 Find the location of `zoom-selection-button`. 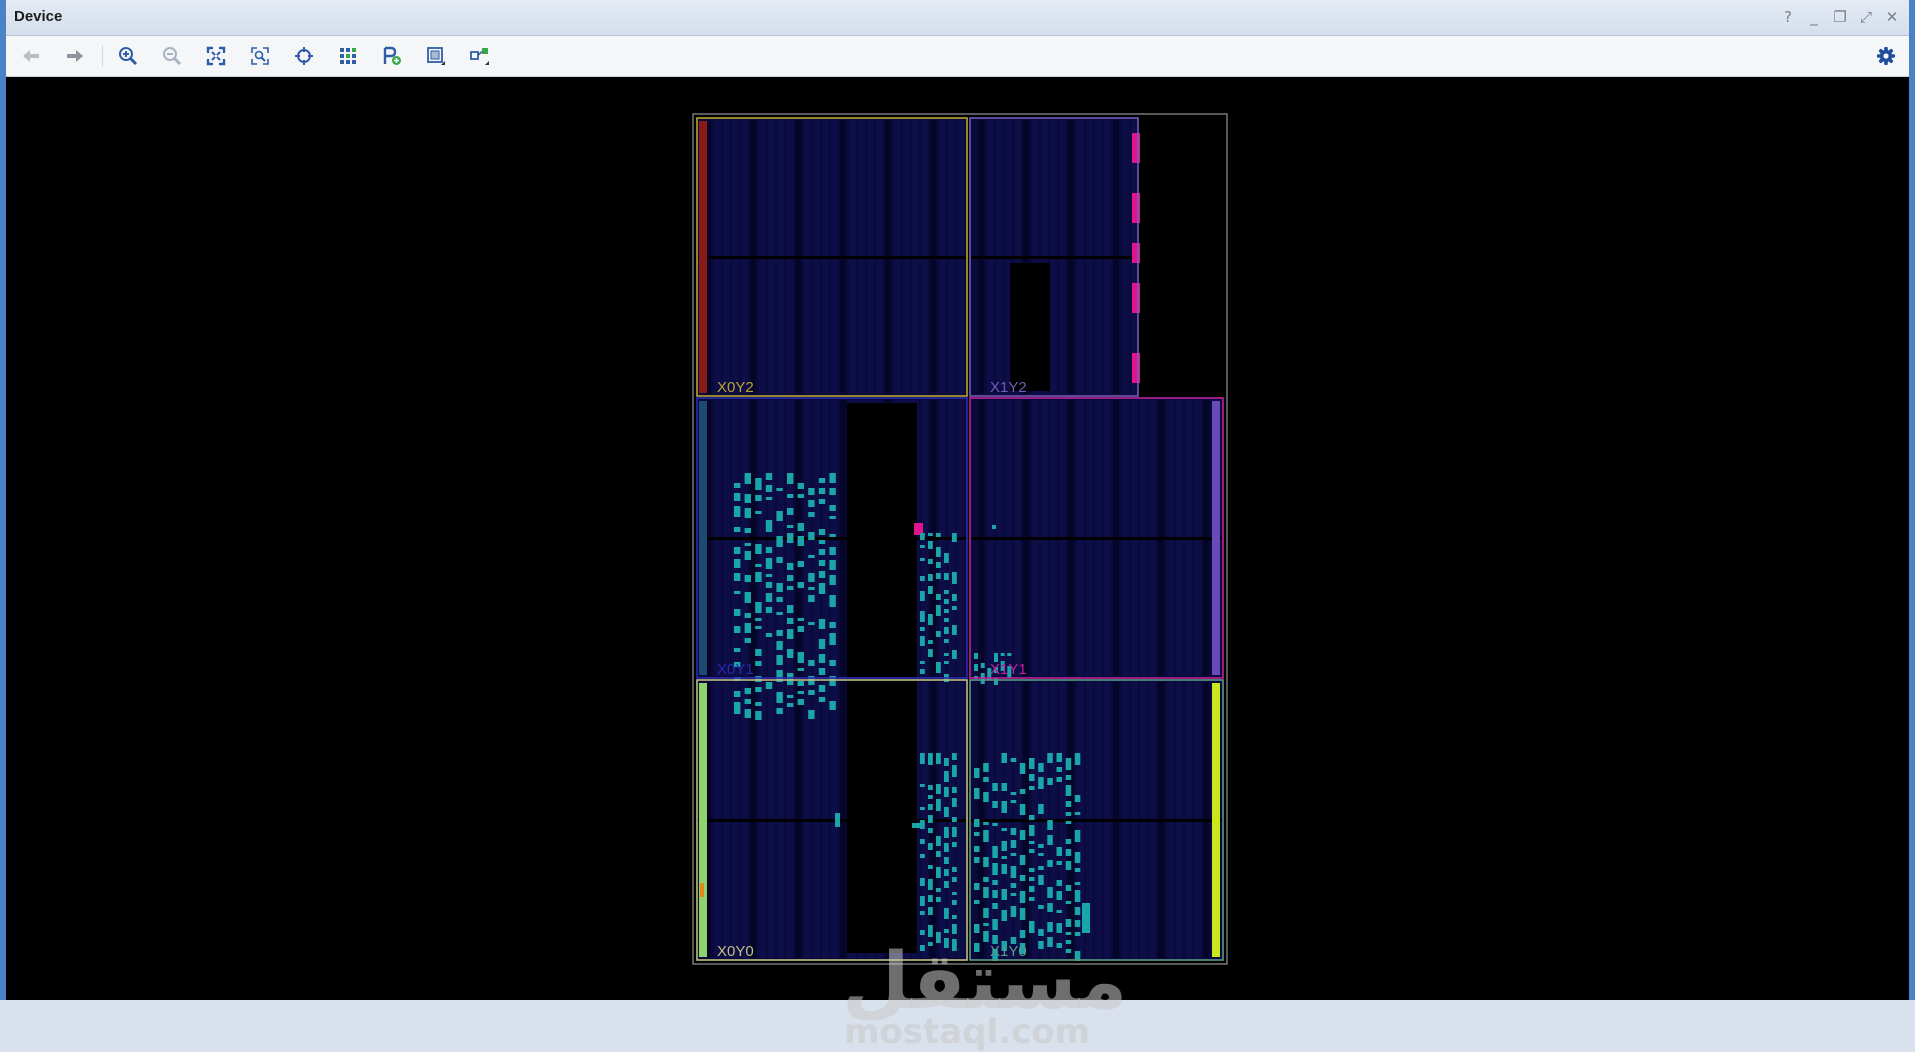

zoom-selection-button is located at coordinates (260, 56).